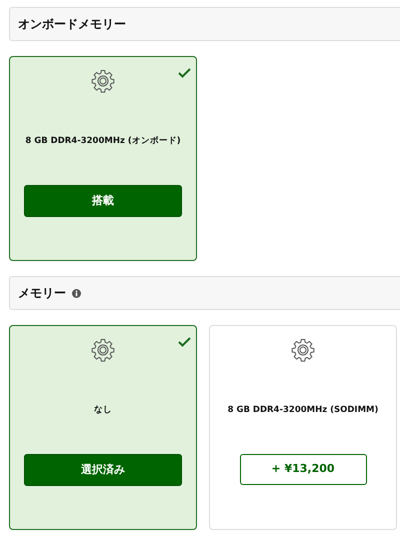 Image resolution: width=400 pixels, height=534 pixels. What do you see at coordinates (103, 410) in the screenshot?
I see `option-name: なし` at bounding box center [103, 410].